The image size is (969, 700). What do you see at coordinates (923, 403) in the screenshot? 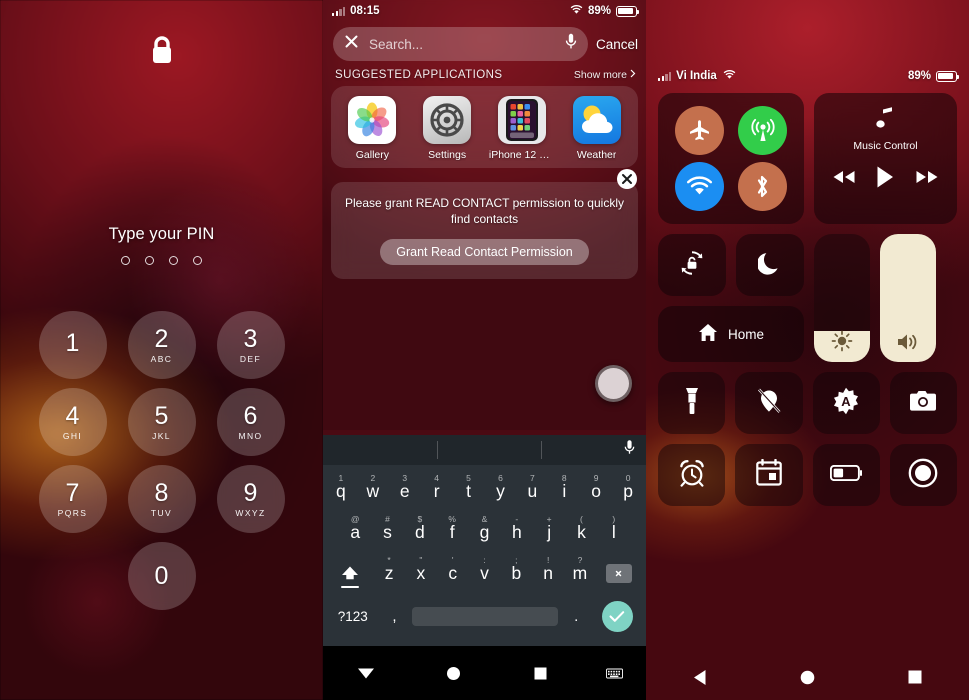
I see `camera-tile` at bounding box center [923, 403].